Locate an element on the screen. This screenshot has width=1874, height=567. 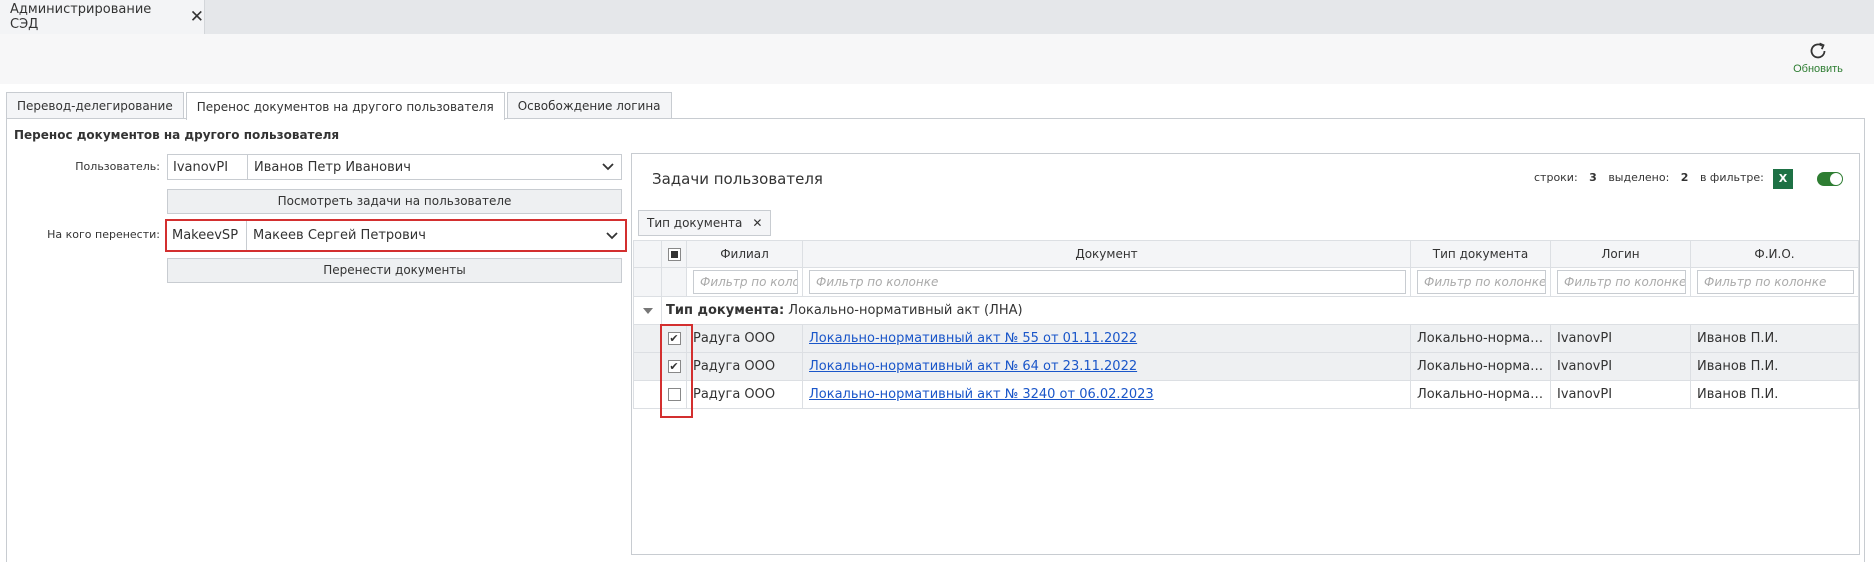
selected-count: 2 is located at coordinates (1684, 177).